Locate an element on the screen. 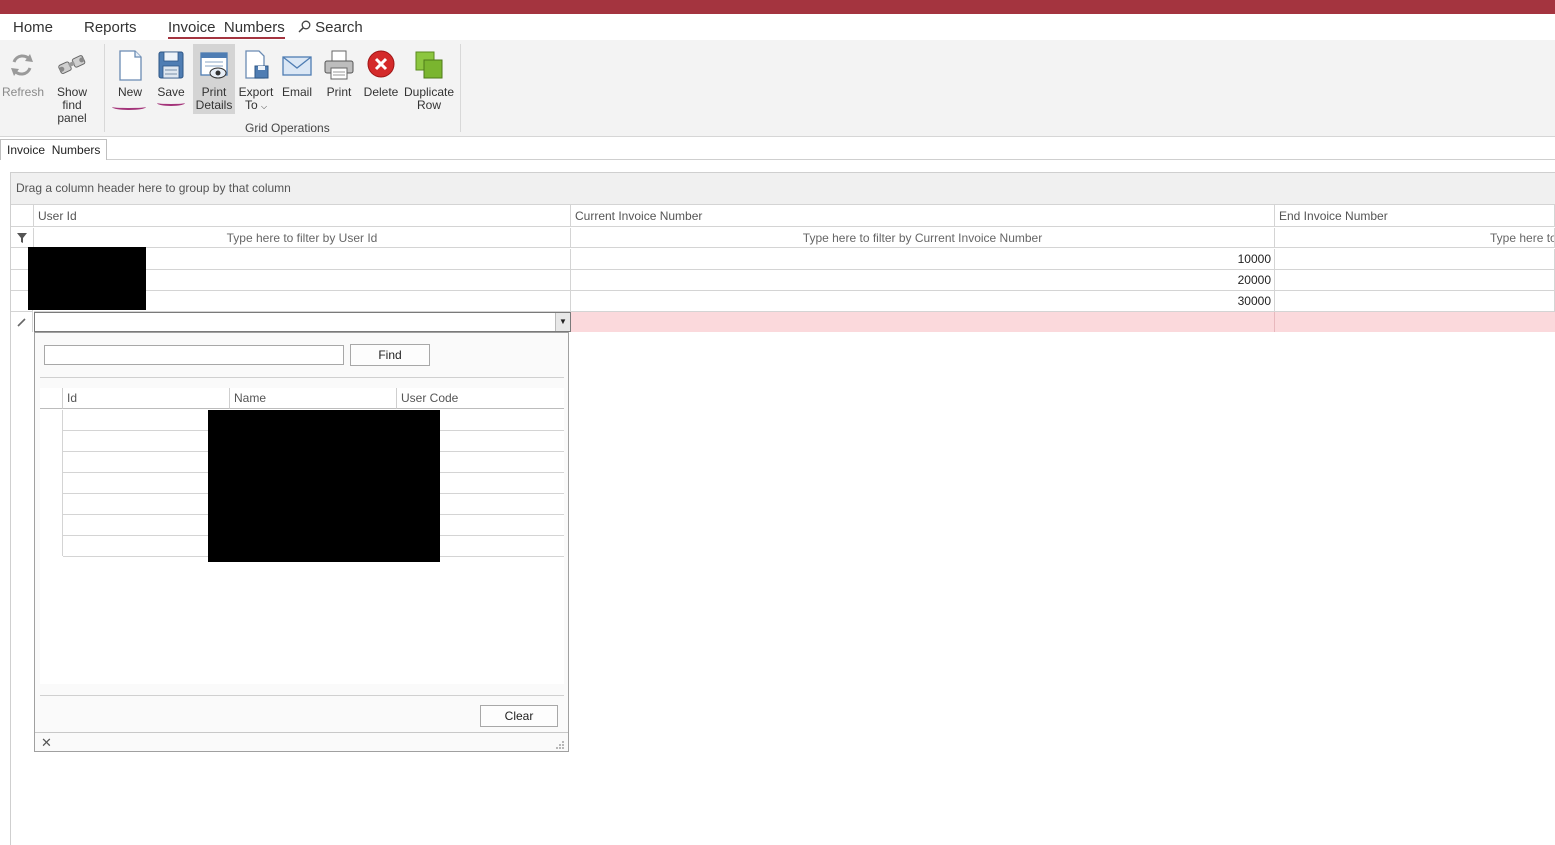  delete-label: Delete is located at coordinates (381, 92).